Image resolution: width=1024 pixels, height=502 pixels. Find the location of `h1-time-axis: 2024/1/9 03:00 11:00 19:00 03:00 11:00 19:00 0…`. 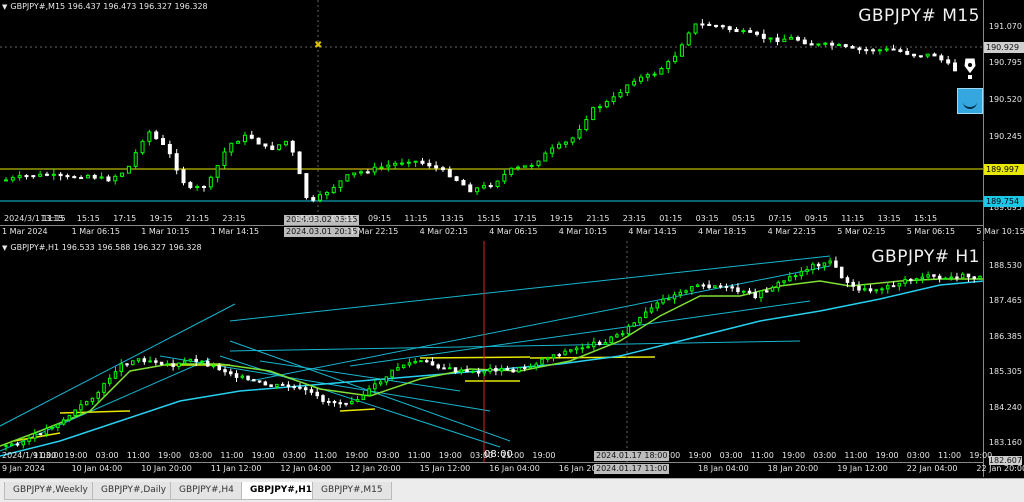

h1-time-axis: 2024/1/9 03:00 11:00 19:00 03:00 11:00 19:00 0… is located at coordinates (512, 463).